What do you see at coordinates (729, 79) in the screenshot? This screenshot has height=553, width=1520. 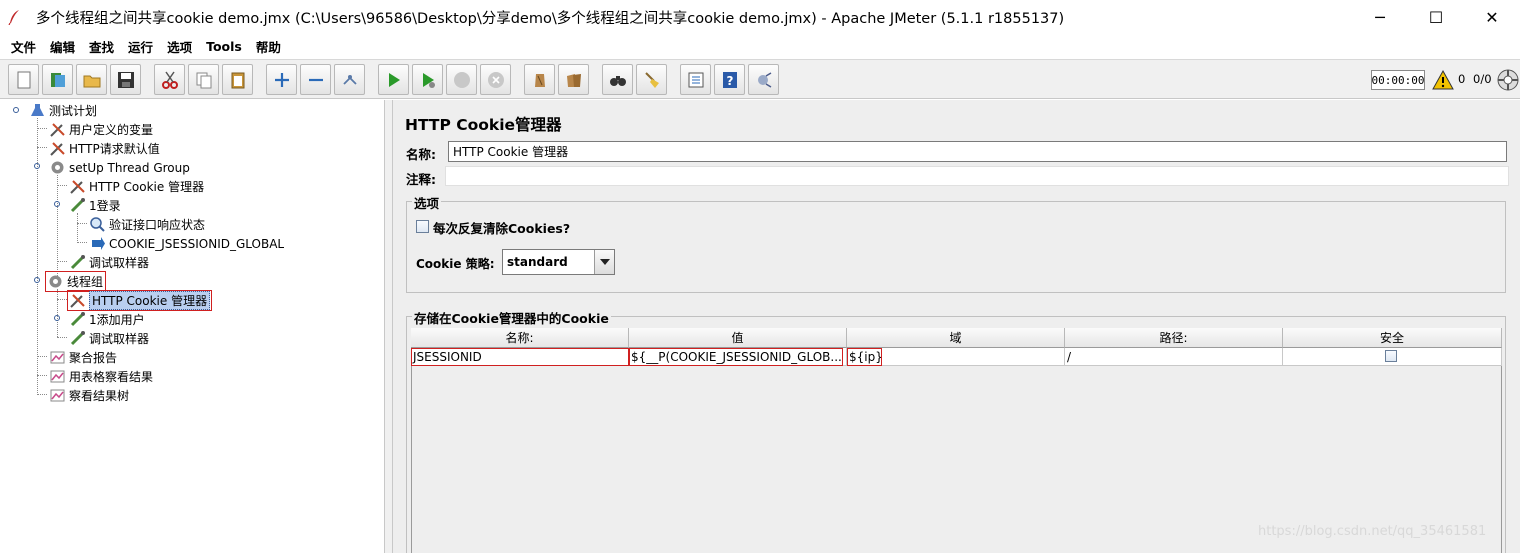 I see `help-button: ?` at bounding box center [729, 79].